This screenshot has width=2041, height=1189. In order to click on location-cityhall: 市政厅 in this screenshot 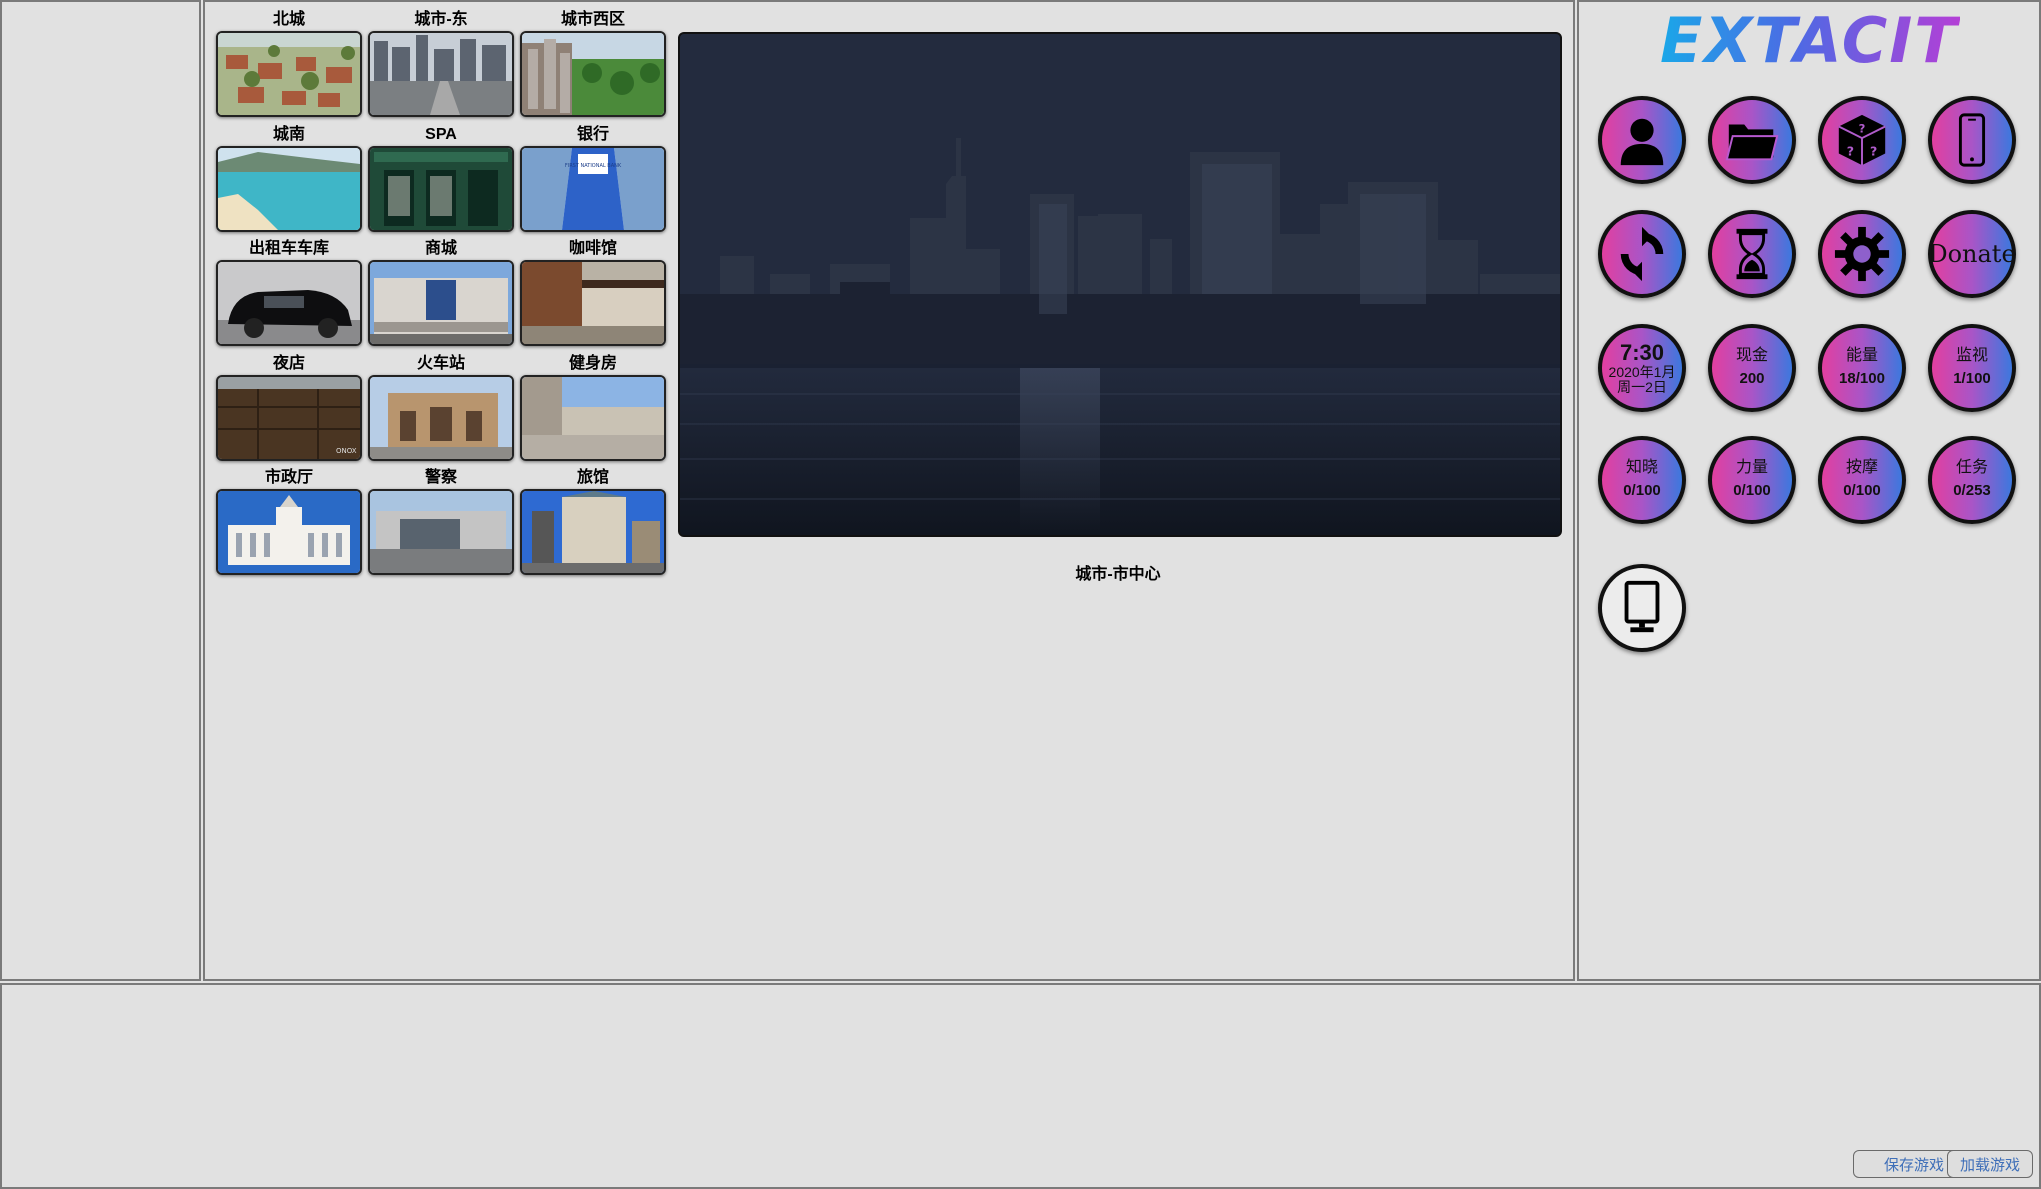, I will do `click(289, 521)`.